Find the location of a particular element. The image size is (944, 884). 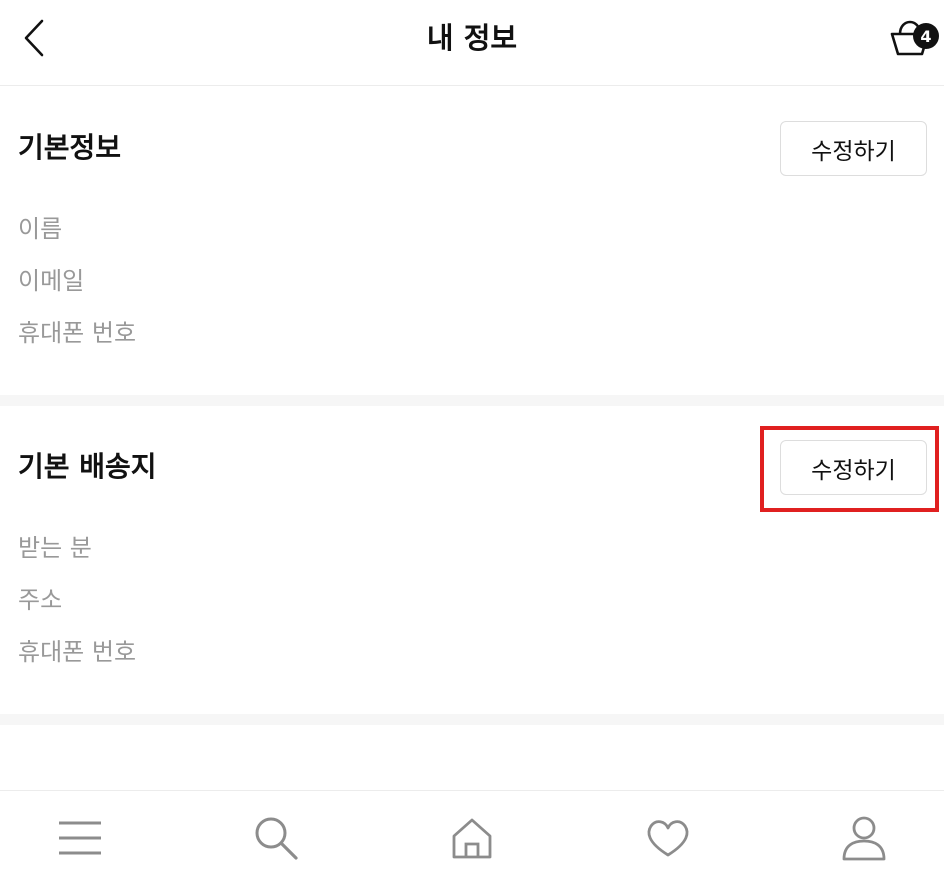

name-label: 이름 is located at coordinates (40, 229).